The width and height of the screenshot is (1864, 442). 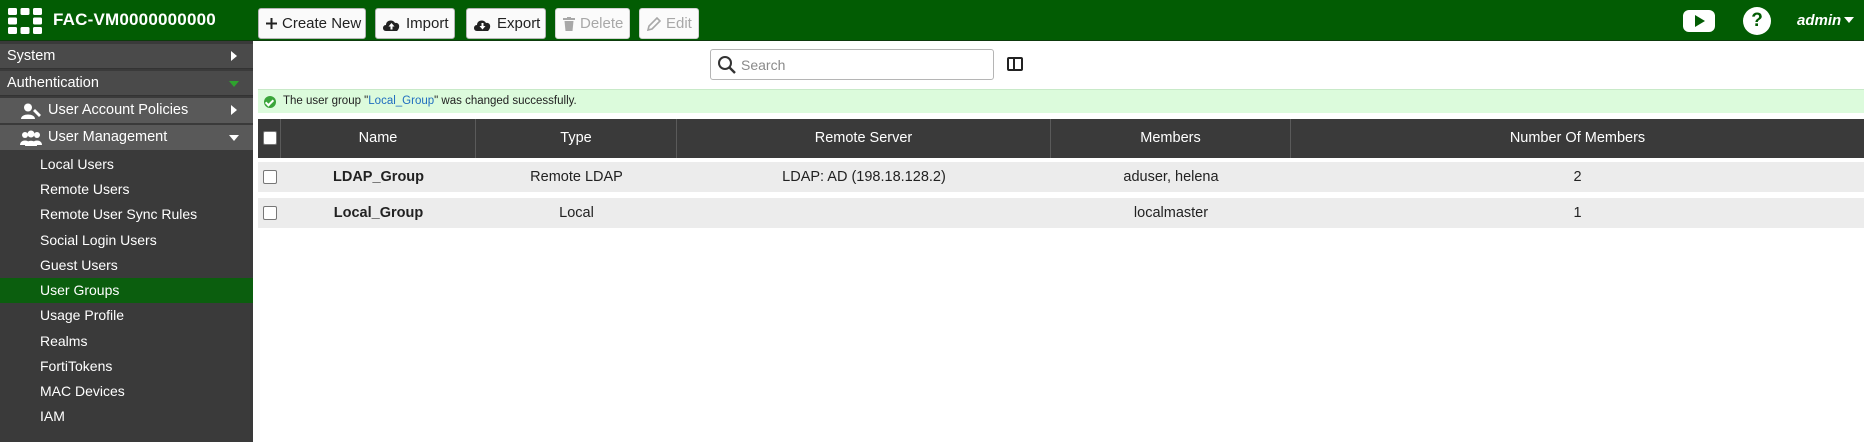 I want to click on sidebar-item-label: User Account Policies, so click(x=118, y=110).